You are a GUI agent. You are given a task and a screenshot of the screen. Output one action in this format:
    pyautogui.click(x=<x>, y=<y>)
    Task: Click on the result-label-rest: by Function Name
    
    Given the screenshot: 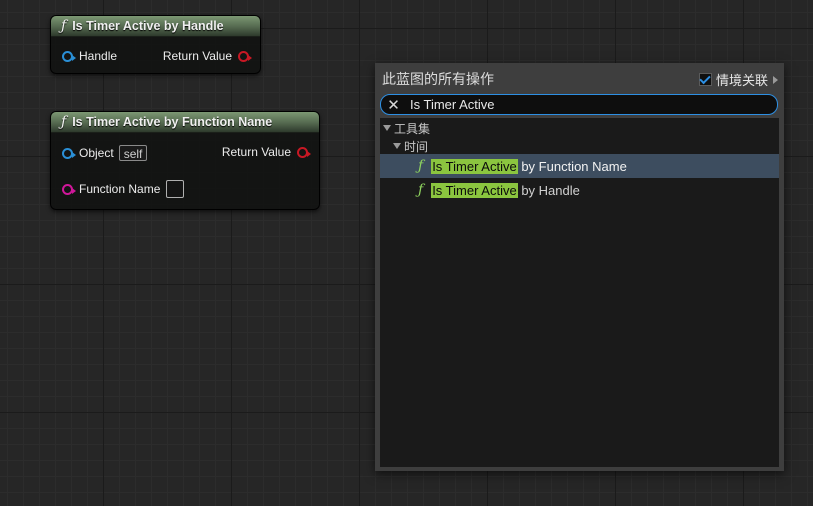 What is the action you would take?
    pyautogui.click(x=572, y=166)
    